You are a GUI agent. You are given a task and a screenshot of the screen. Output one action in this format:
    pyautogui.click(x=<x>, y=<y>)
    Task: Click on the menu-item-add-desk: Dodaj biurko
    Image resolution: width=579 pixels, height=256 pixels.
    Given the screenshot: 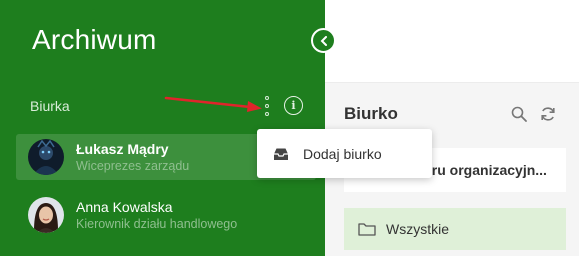 What is the action you would take?
    pyautogui.click(x=344, y=153)
    